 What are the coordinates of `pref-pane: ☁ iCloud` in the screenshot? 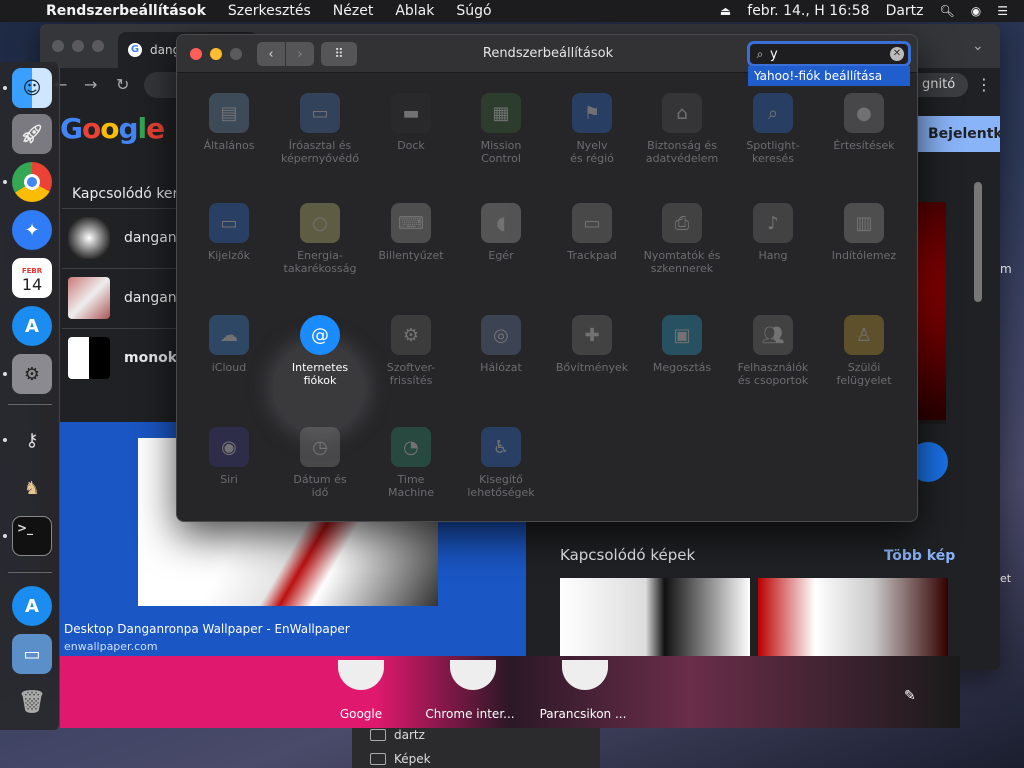 It's located at (229, 344).